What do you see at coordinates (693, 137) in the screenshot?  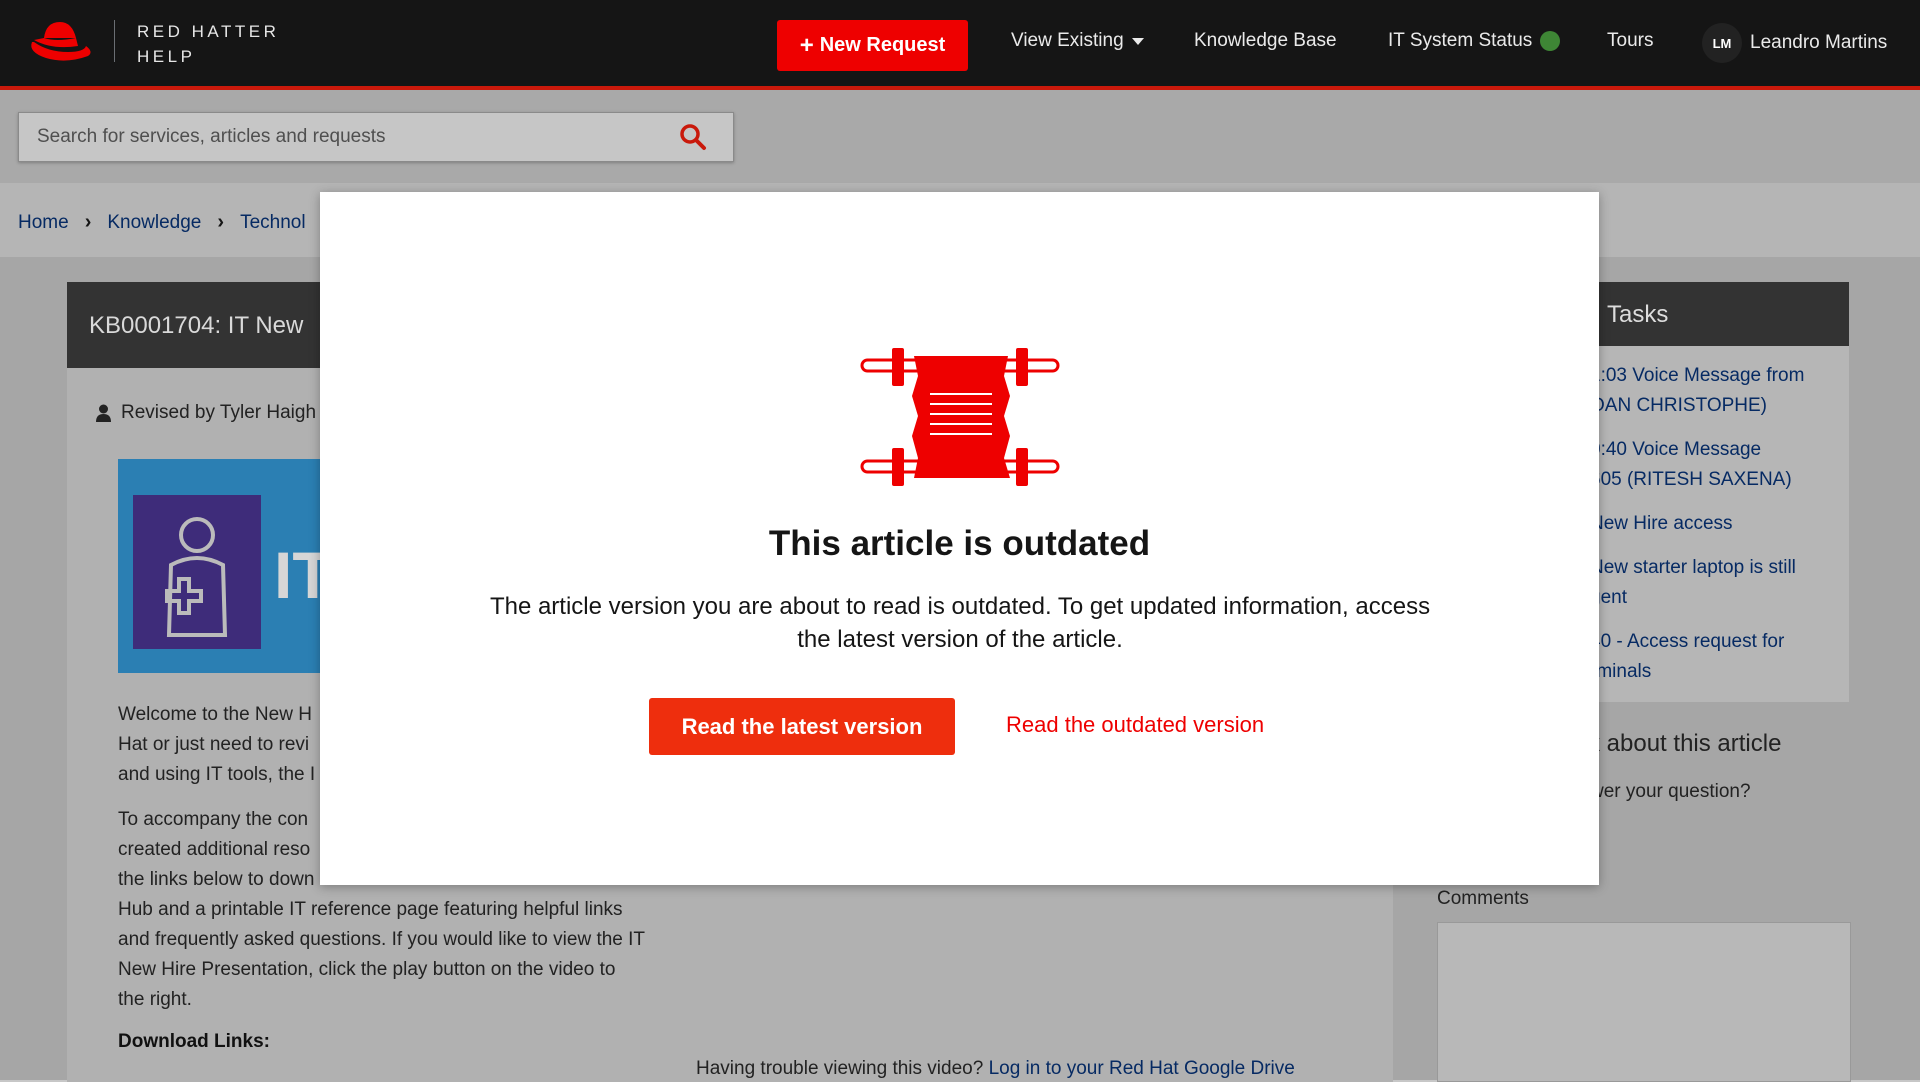 I see `search-icon` at bounding box center [693, 137].